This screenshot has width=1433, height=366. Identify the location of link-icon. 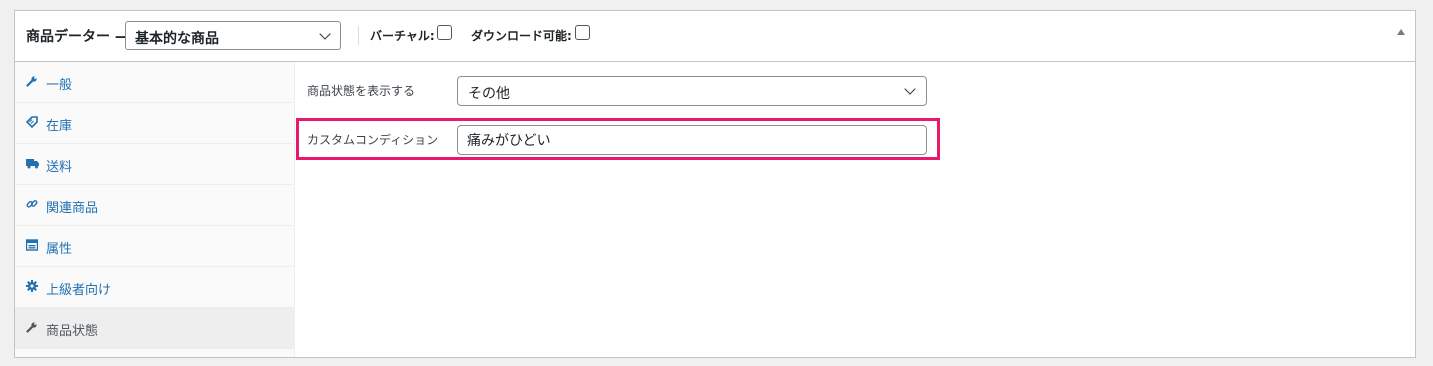
(32, 204).